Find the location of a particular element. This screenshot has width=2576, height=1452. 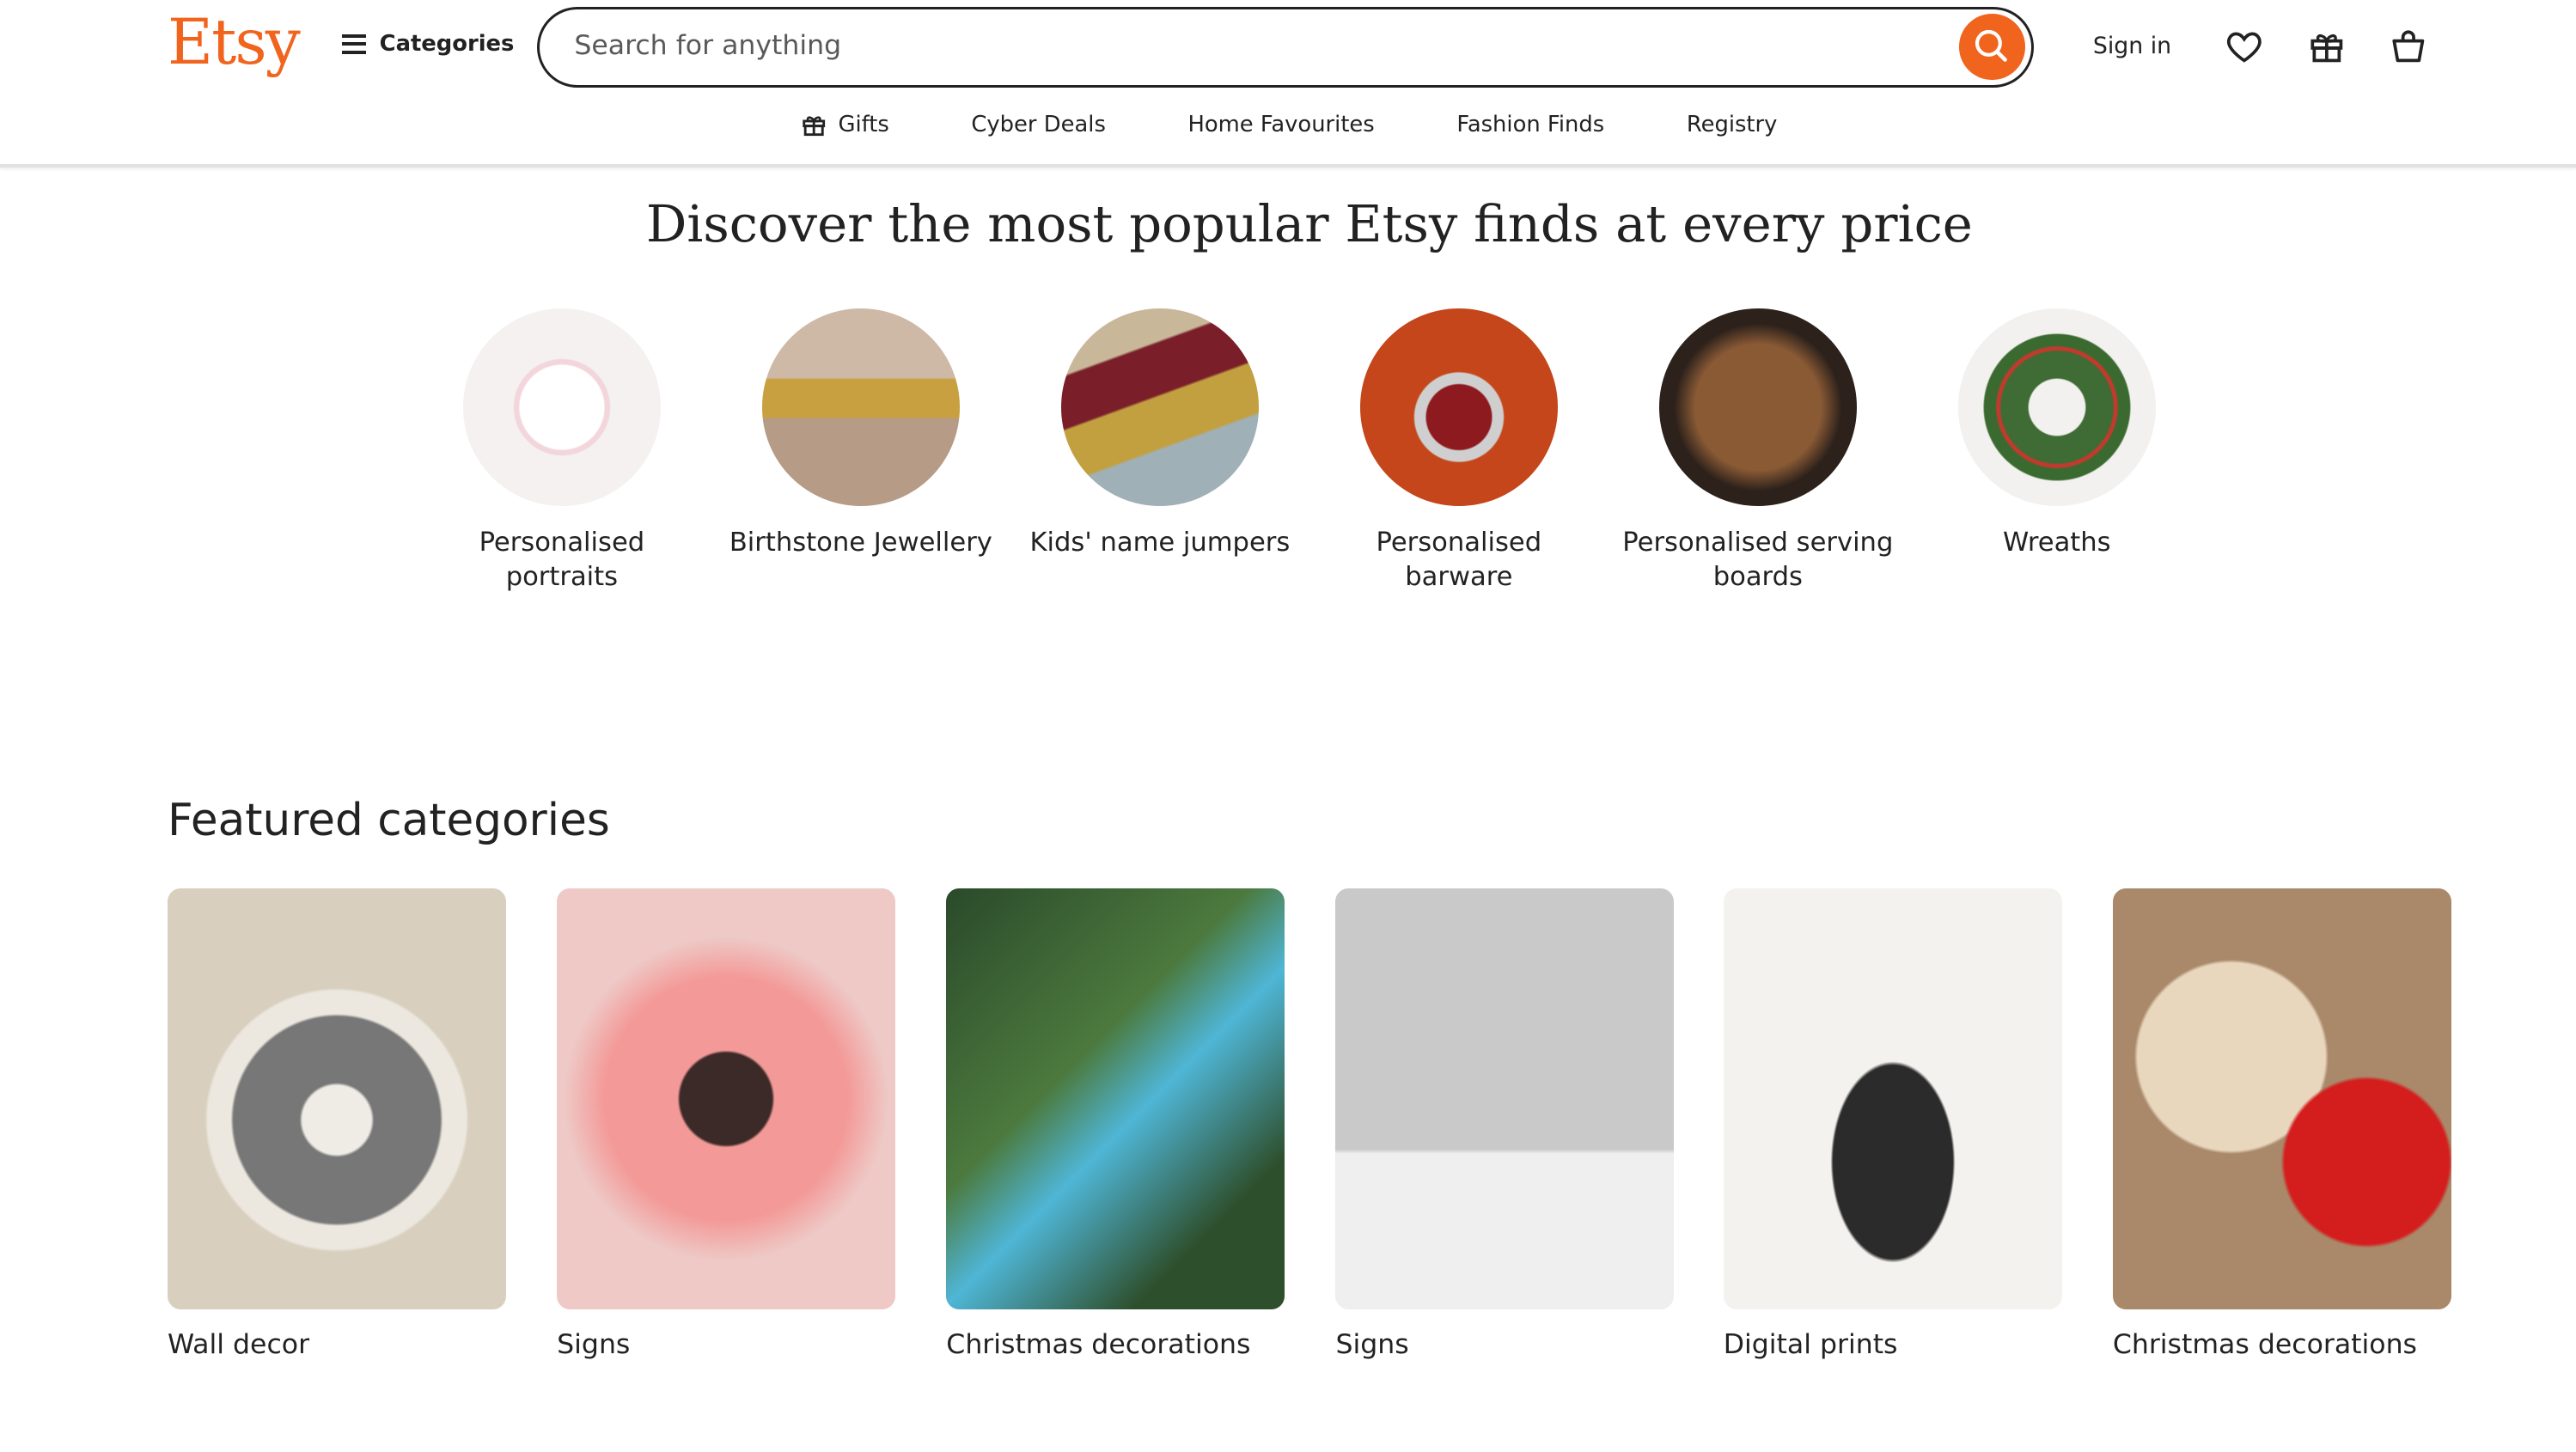

popular-item: Personalised portraits is located at coordinates (561, 451).